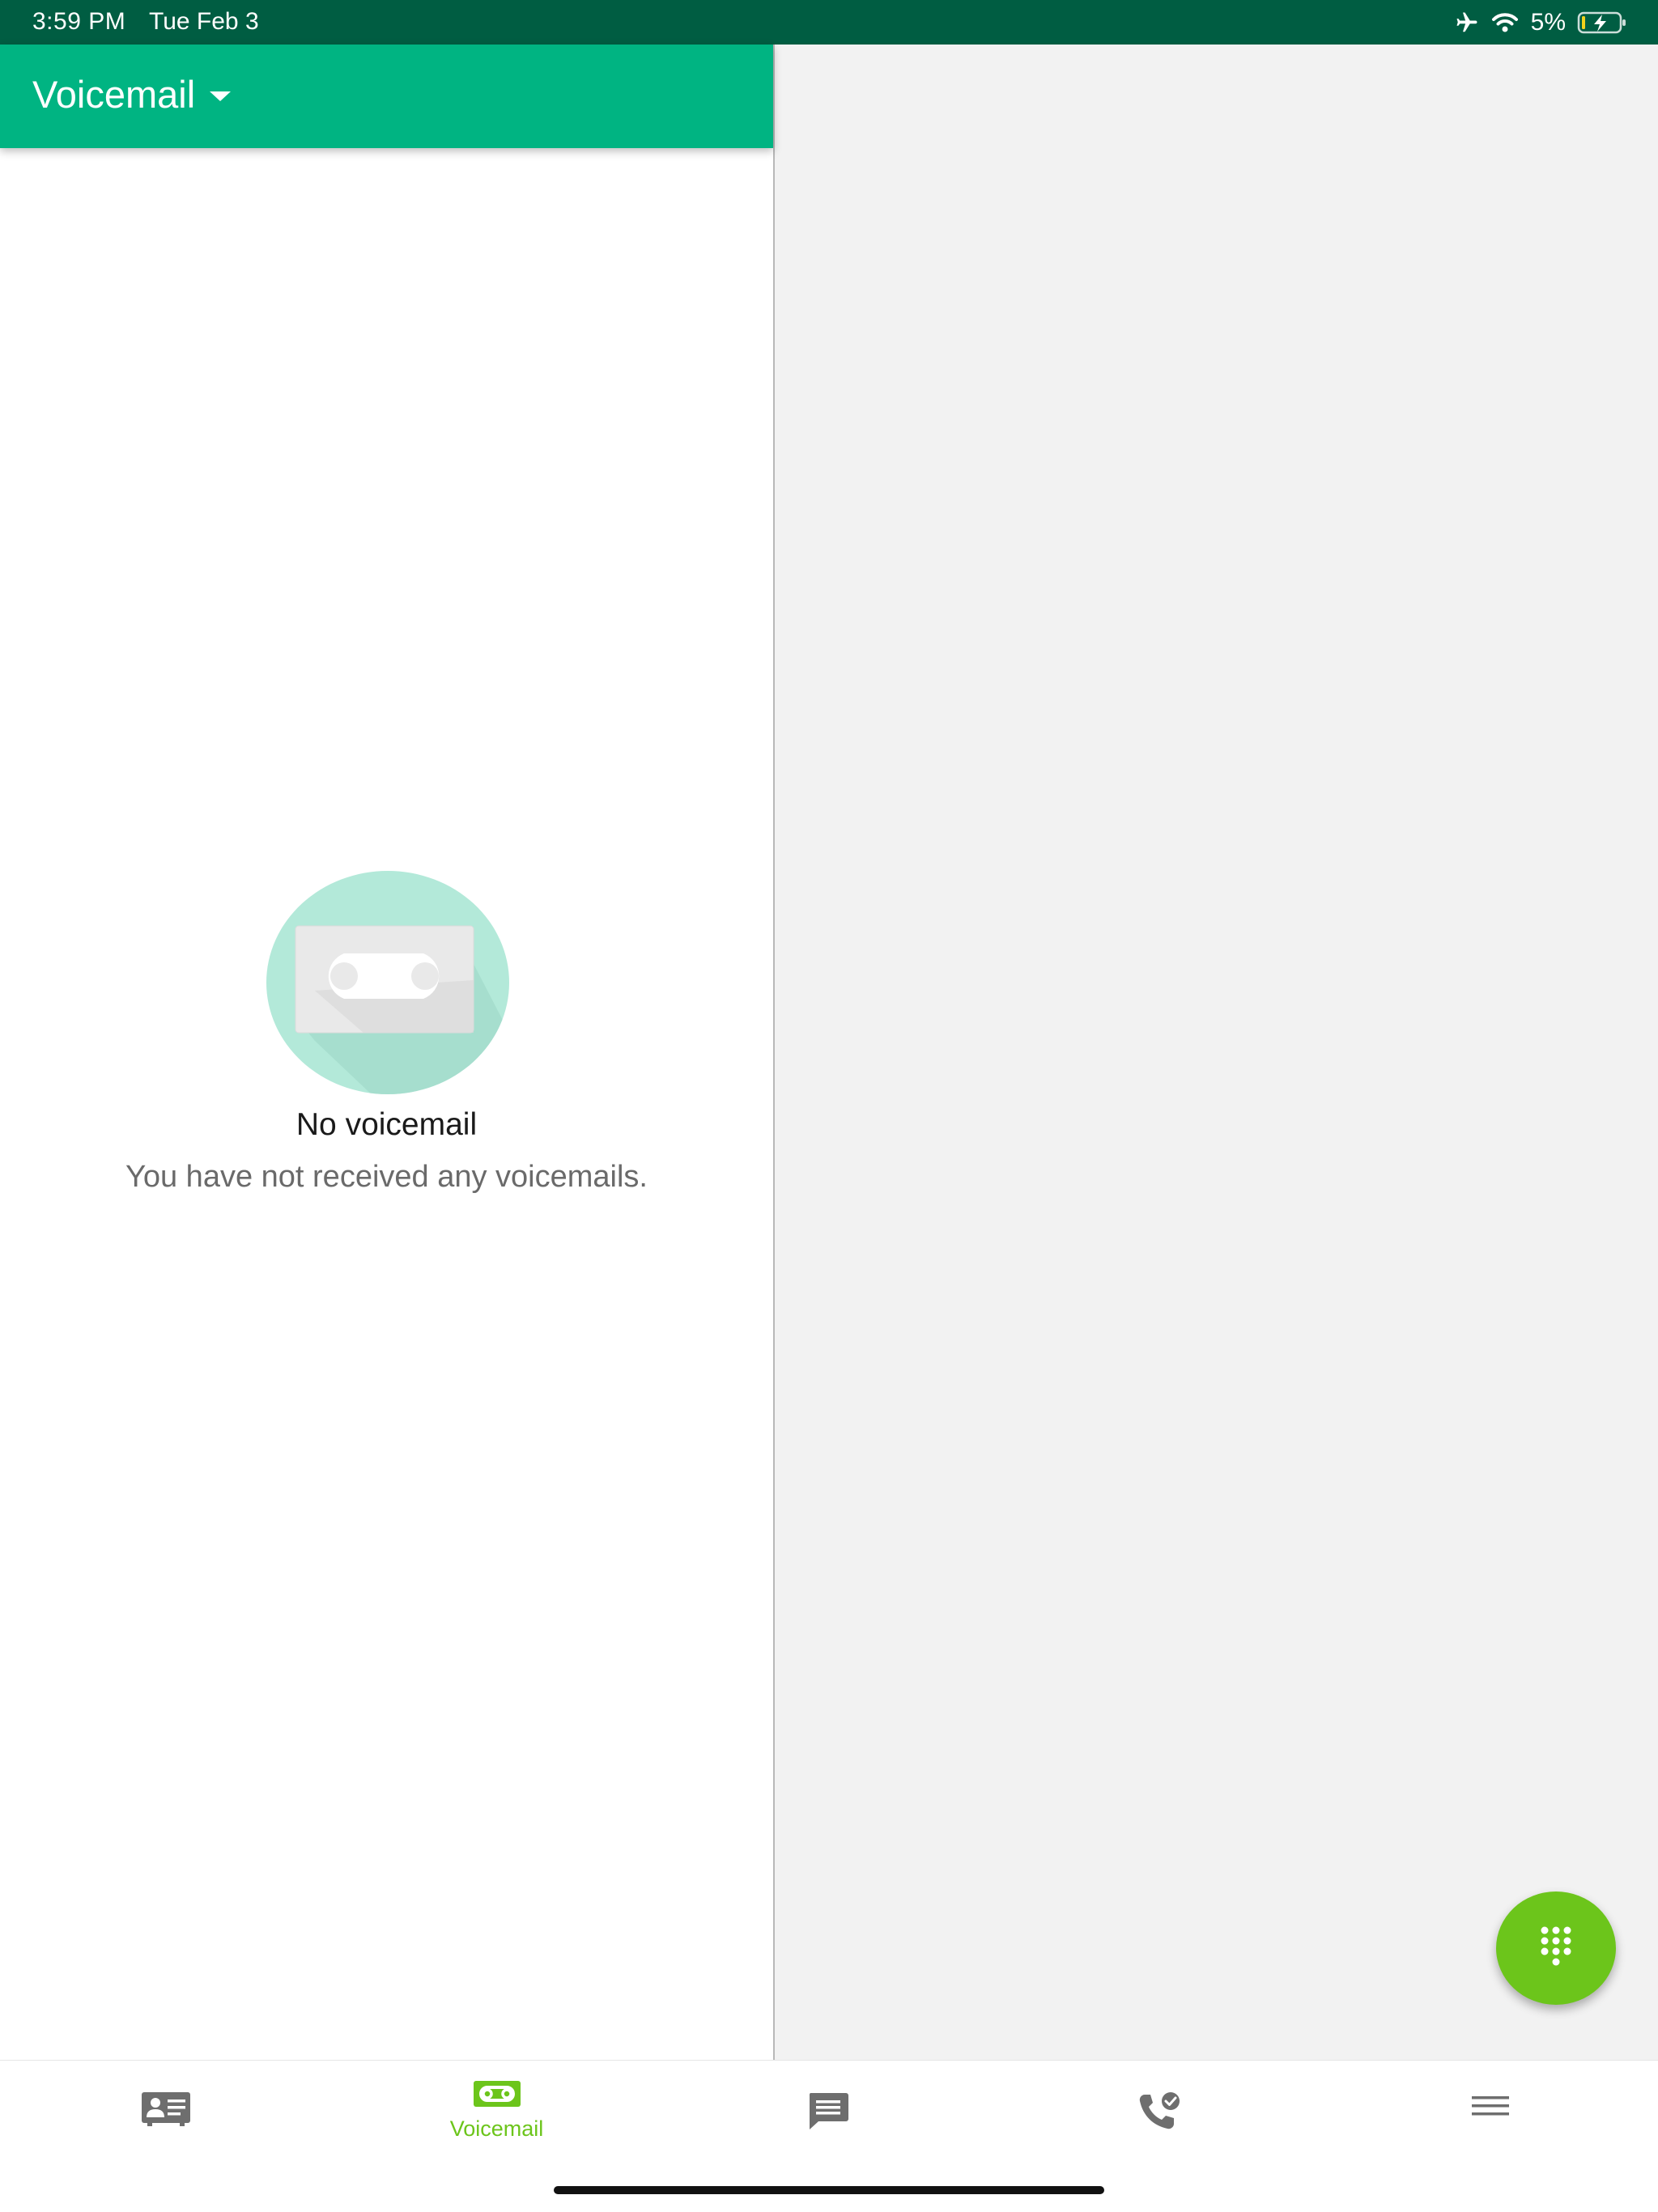 This screenshot has width=1658, height=2212. Describe the element at coordinates (829, 2190) in the screenshot. I see `home-indicator` at that location.